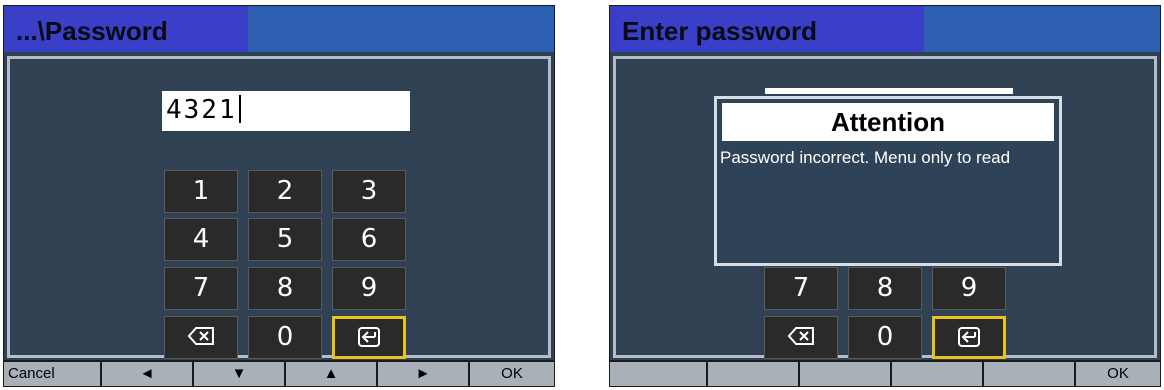  Describe the element at coordinates (238, 374) in the screenshot. I see `softkey-3: ▼` at that location.